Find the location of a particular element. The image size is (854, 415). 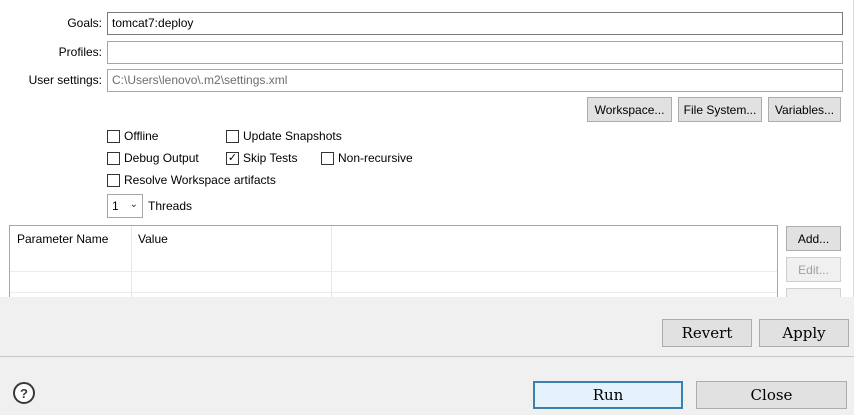

update-snapshots-checkbox-box is located at coordinates (232, 136).